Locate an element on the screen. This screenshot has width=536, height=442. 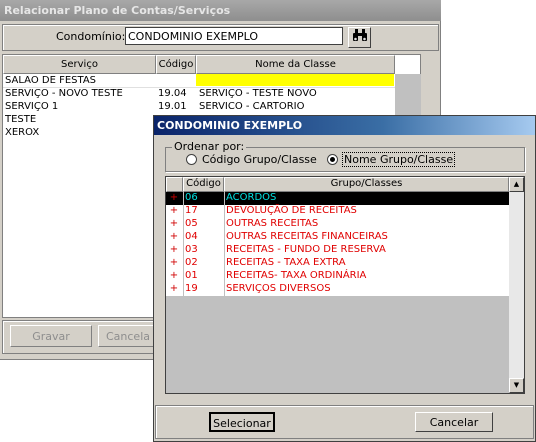
radio-codigo-label: Código Grupo/Classe is located at coordinates (259, 159).